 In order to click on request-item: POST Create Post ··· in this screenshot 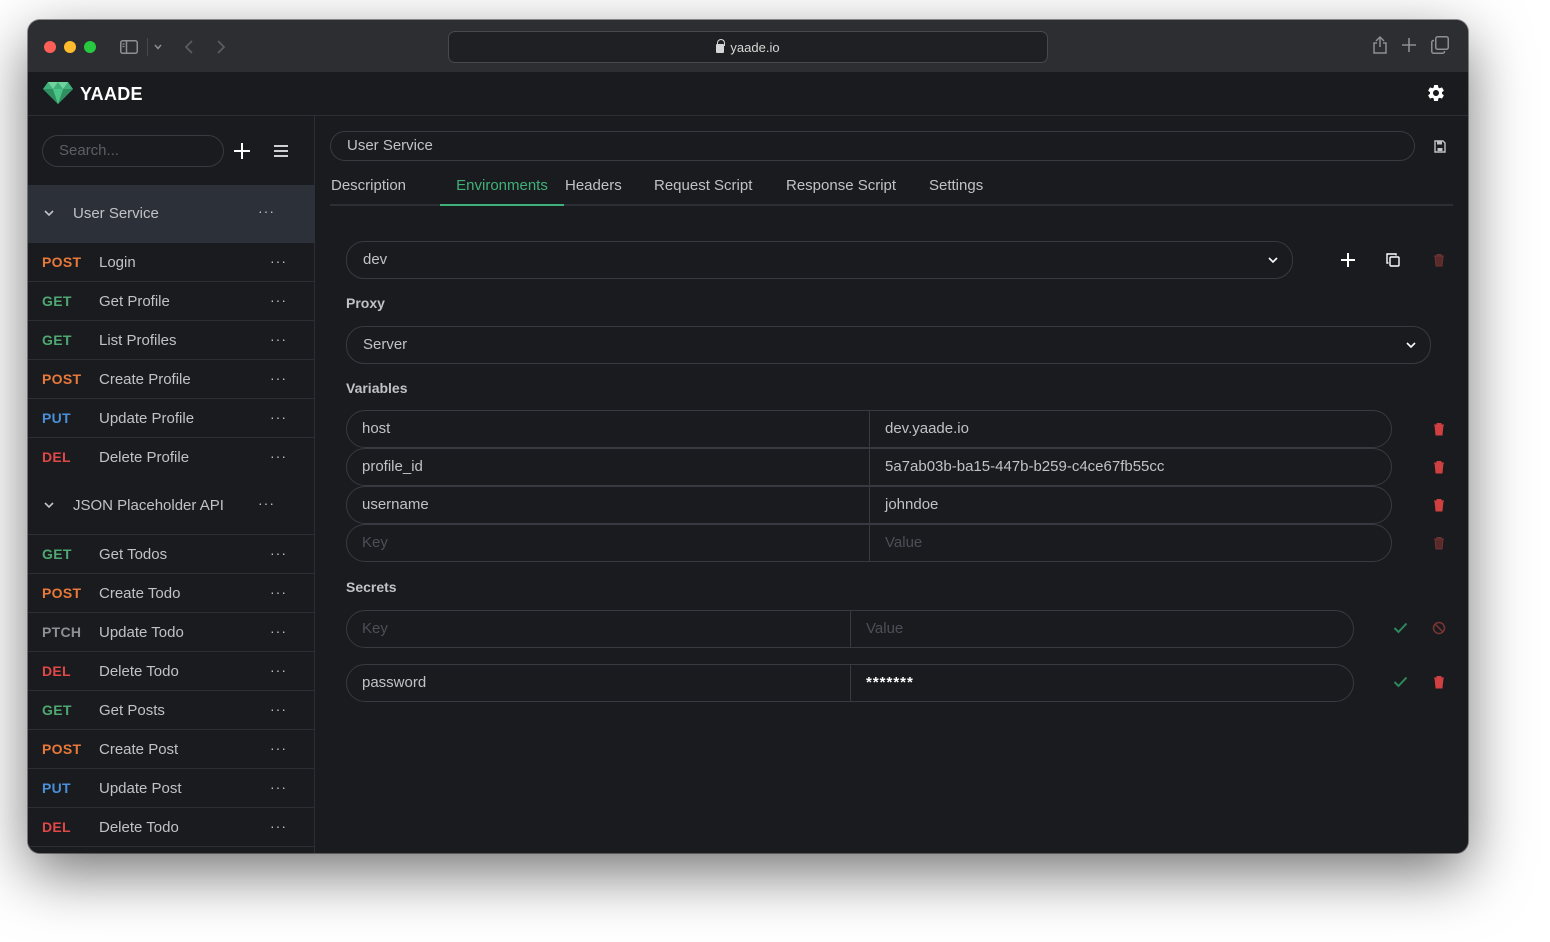, I will do `click(171, 749)`.